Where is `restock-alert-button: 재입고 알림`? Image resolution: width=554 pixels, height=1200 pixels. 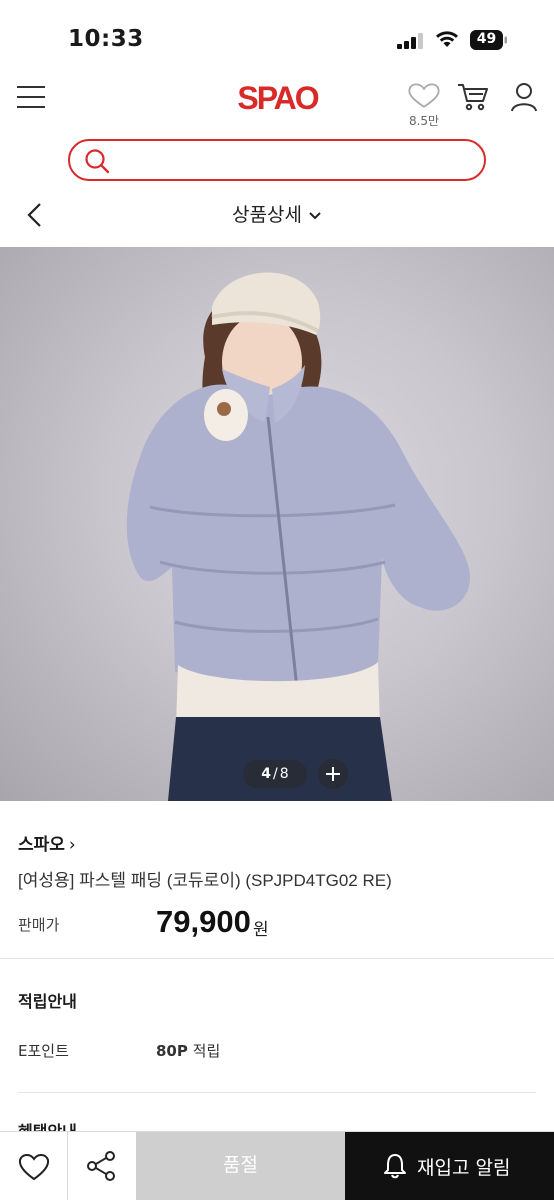
restock-alert-button: 재입고 알림 is located at coordinates (449, 1166).